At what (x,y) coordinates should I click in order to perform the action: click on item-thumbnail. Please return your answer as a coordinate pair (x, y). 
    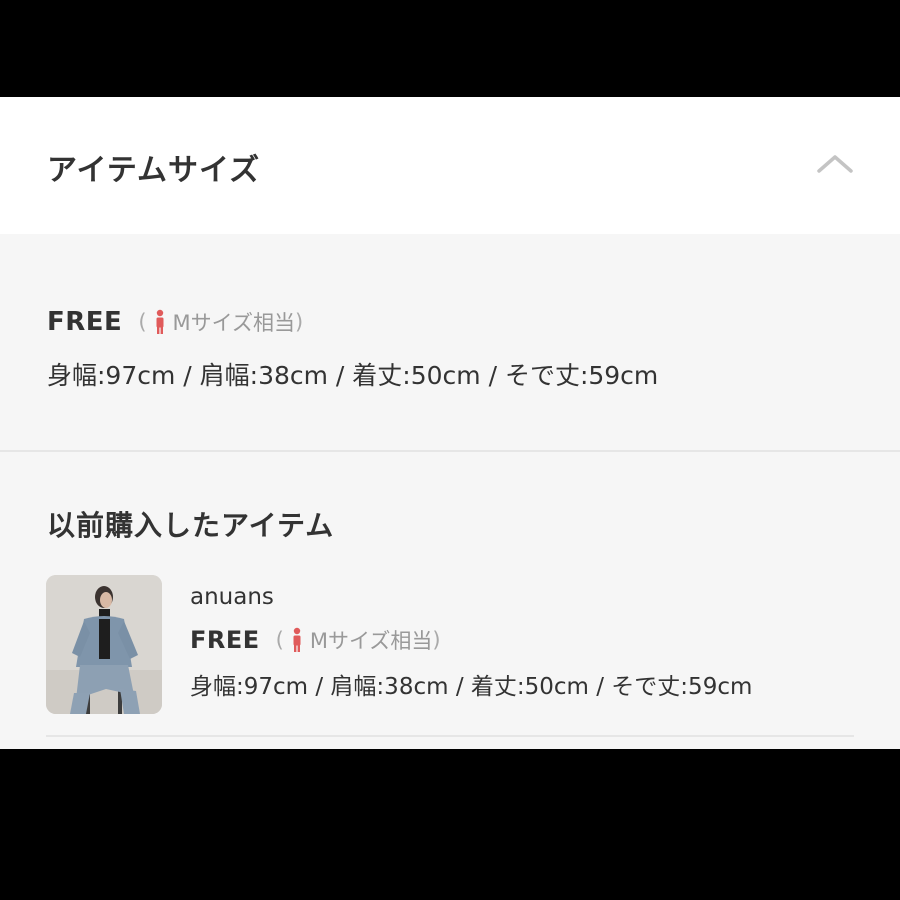
    Looking at the image, I should click on (104, 644).